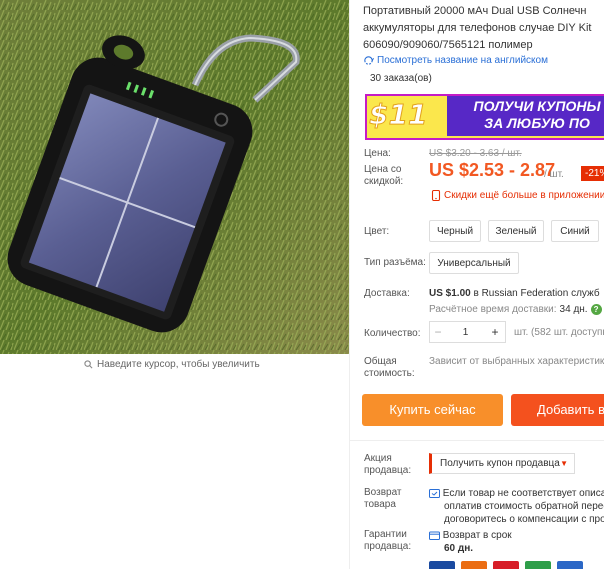 The image size is (604, 569). What do you see at coordinates (377, 153) in the screenshot?
I see `price-label: Цена:` at bounding box center [377, 153].